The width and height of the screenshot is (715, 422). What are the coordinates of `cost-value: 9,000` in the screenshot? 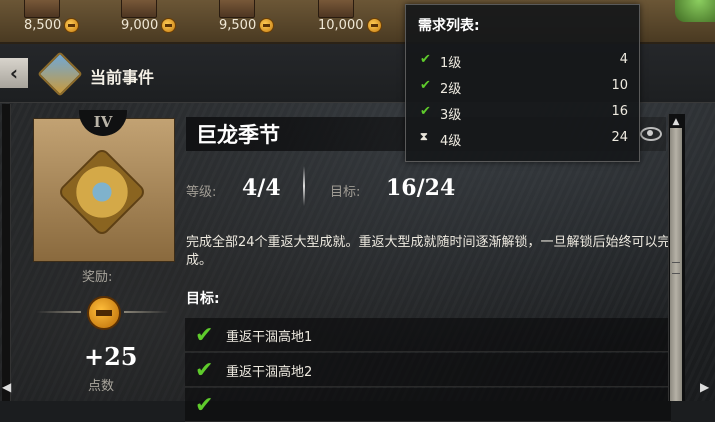 It's located at (140, 25).